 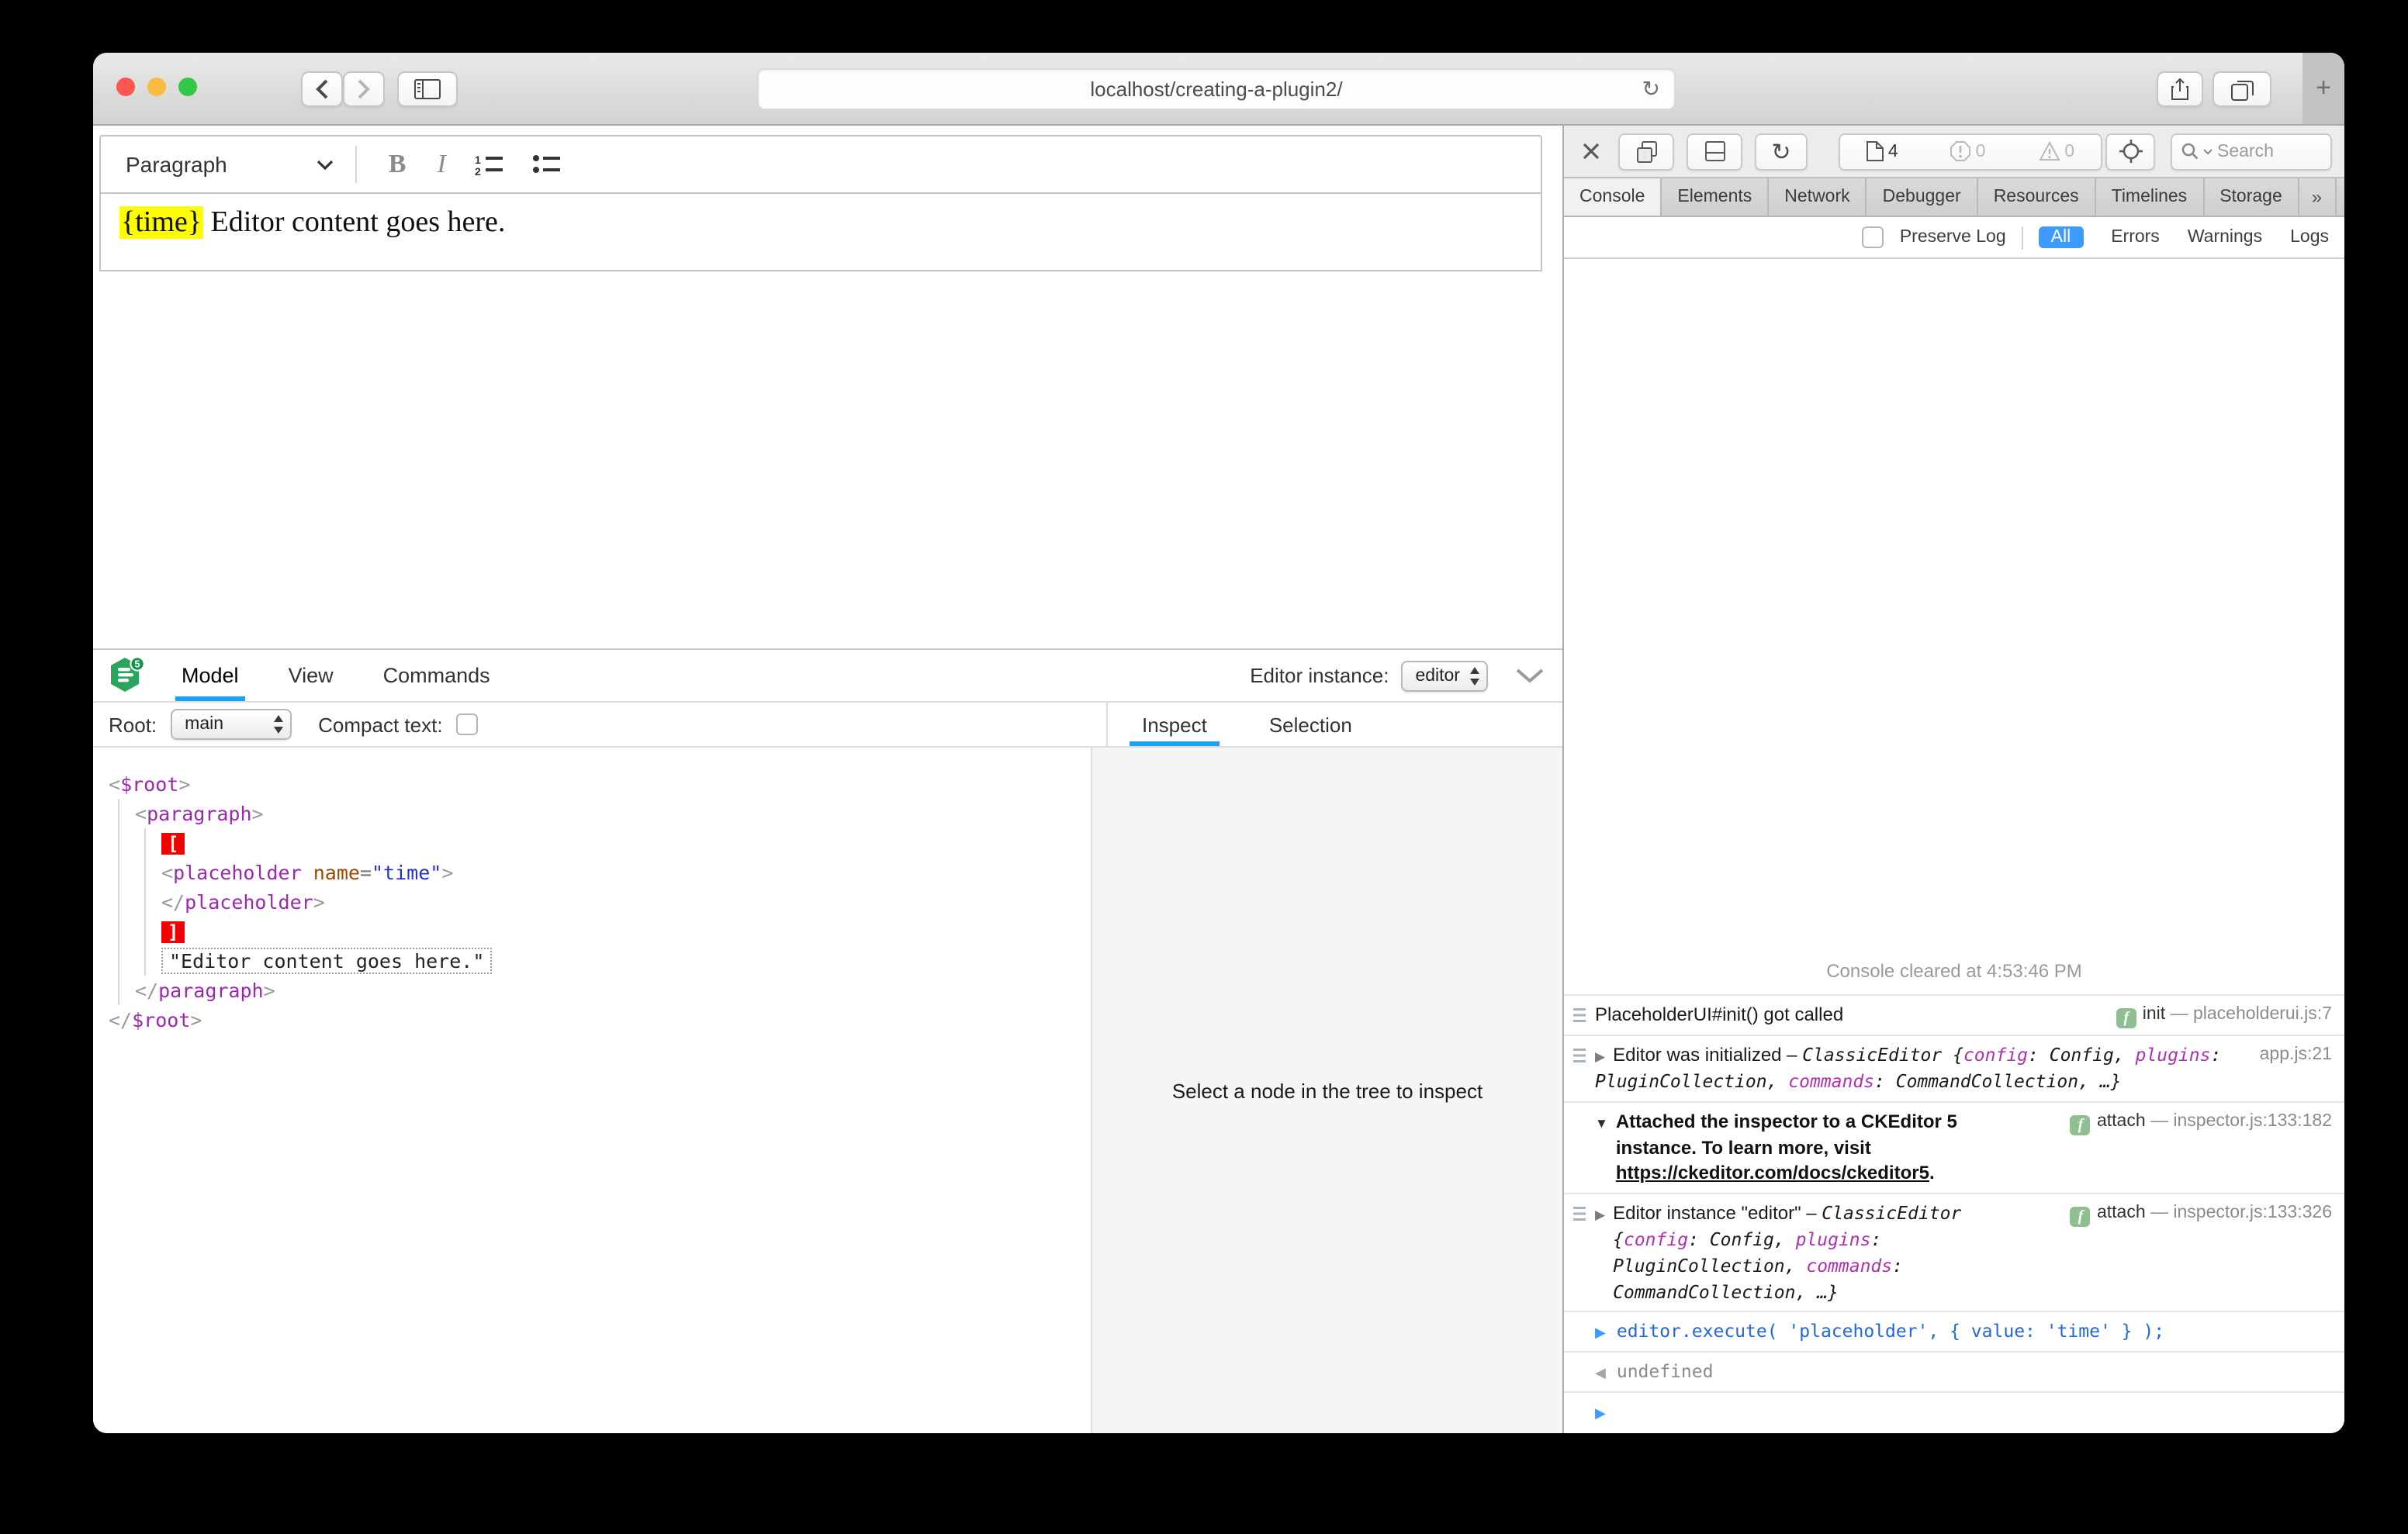 I want to click on inspector-tab-model: Model, so click(x=210, y=675).